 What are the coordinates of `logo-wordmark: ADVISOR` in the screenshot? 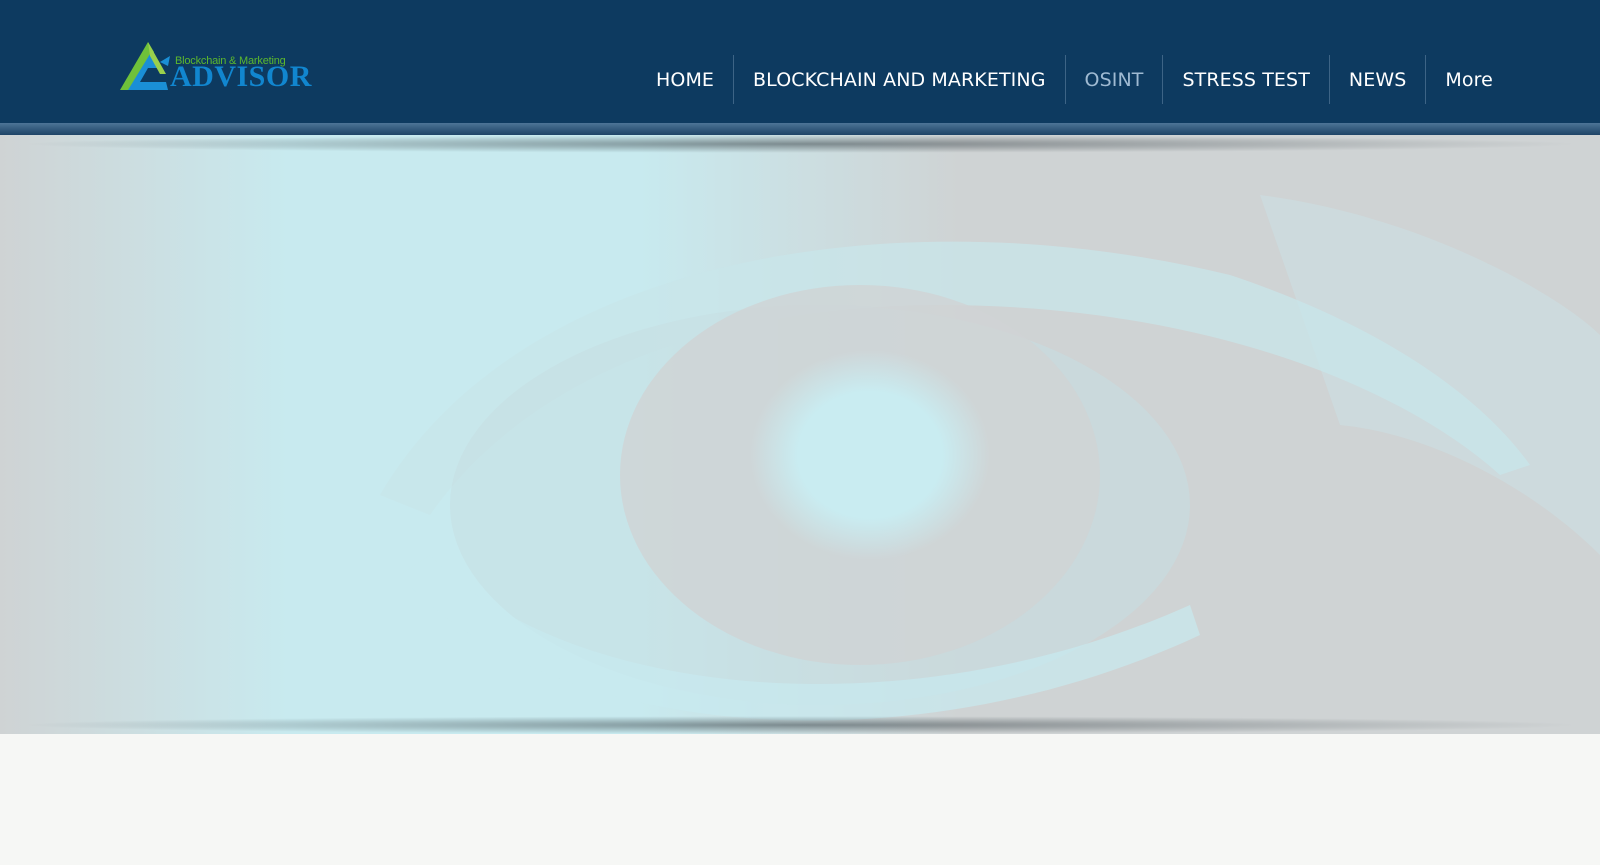 It's located at (241, 76).